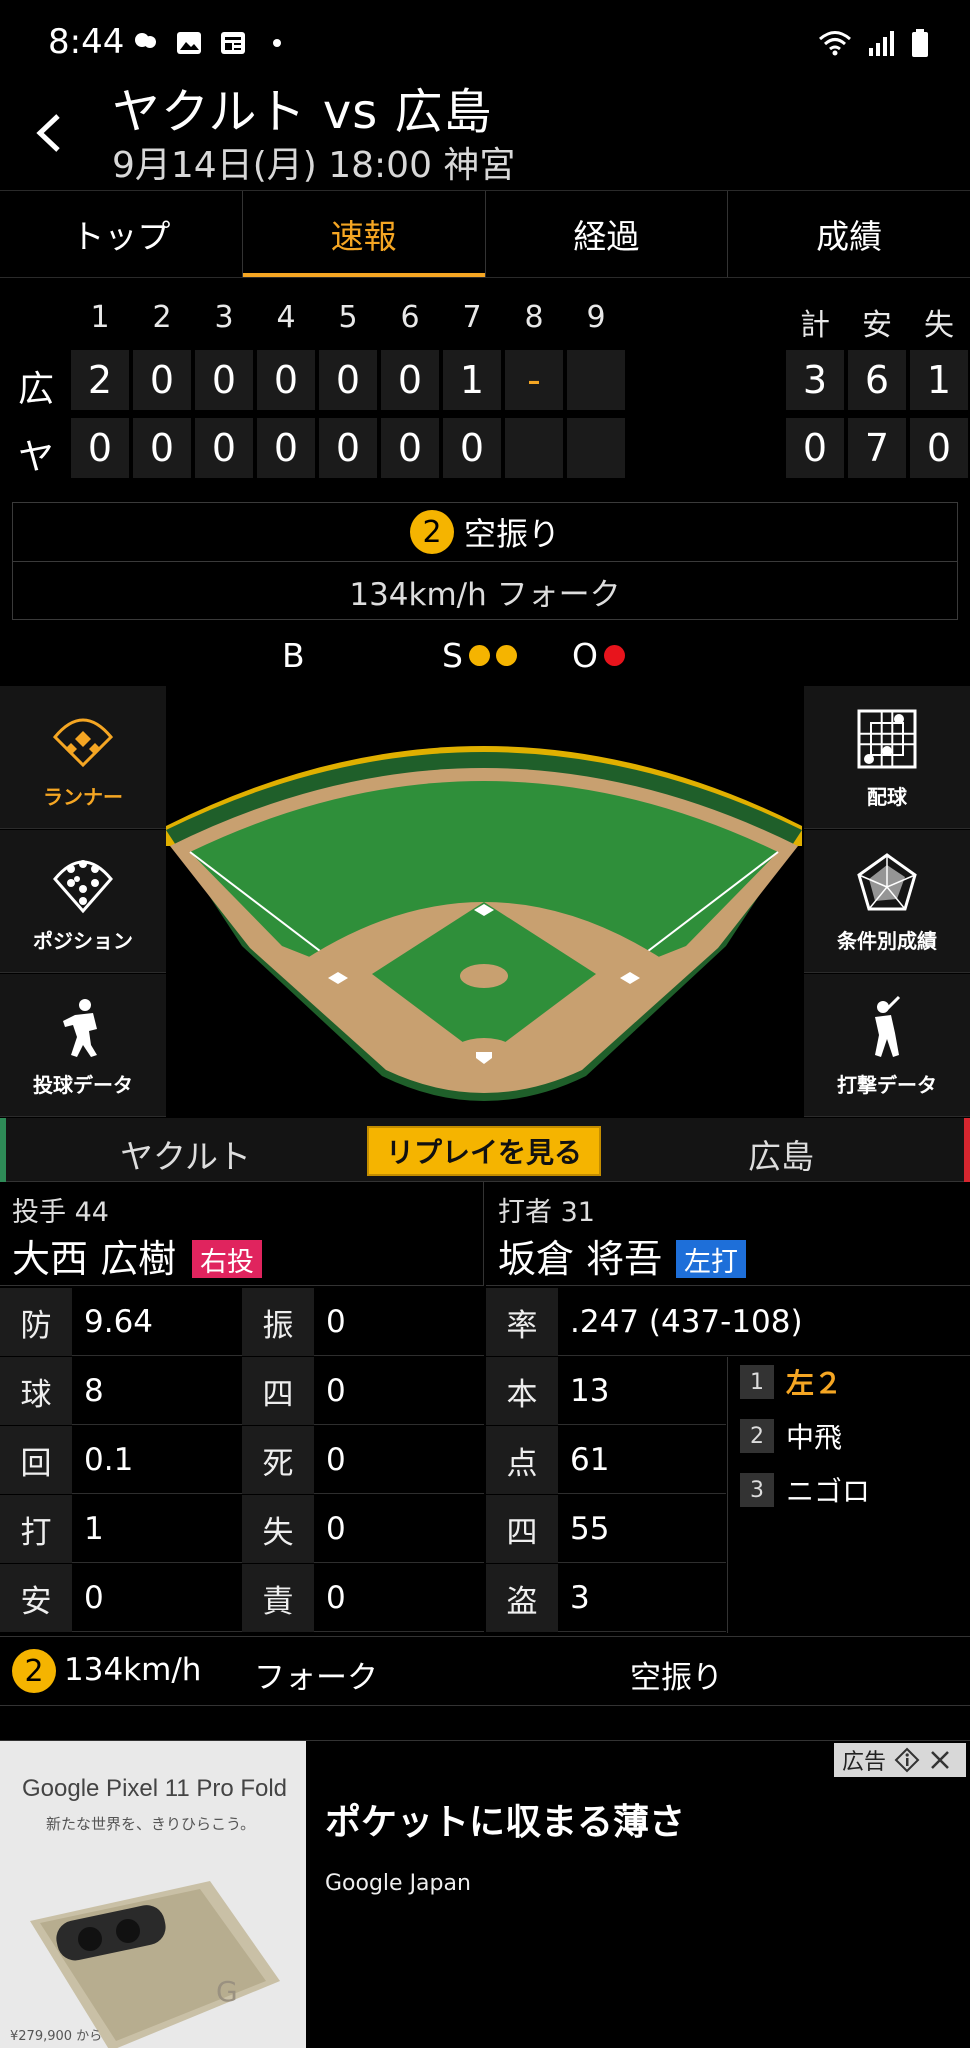 The width and height of the screenshot is (970, 2048). Describe the element at coordinates (86, 42) in the screenshot. I see `status-time: 8:44` at that location.